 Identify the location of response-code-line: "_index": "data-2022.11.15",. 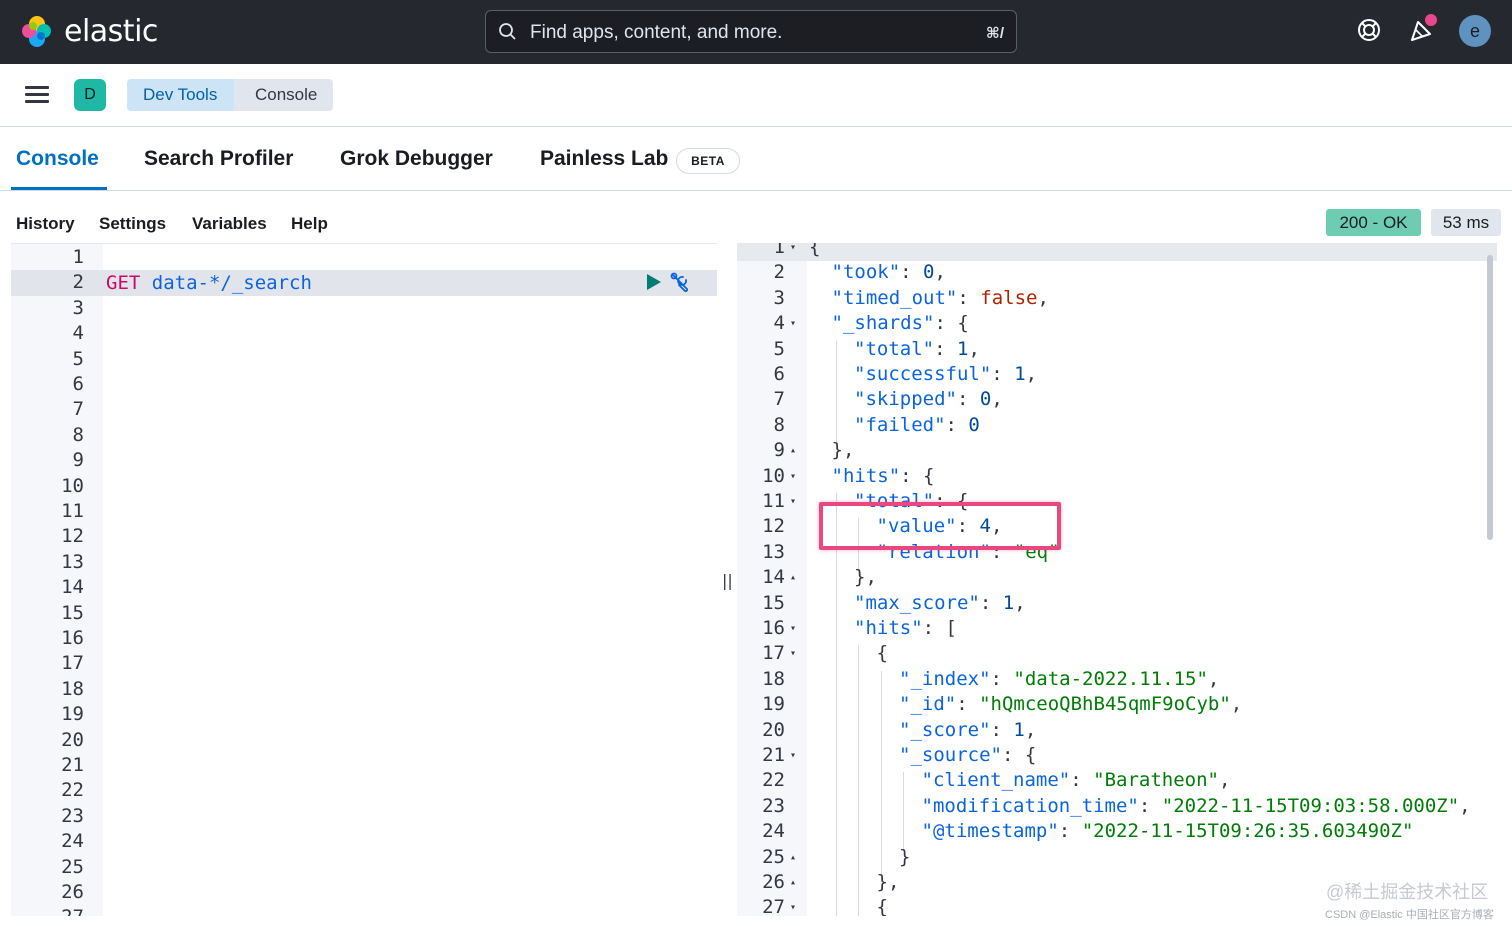
(1059, 678).